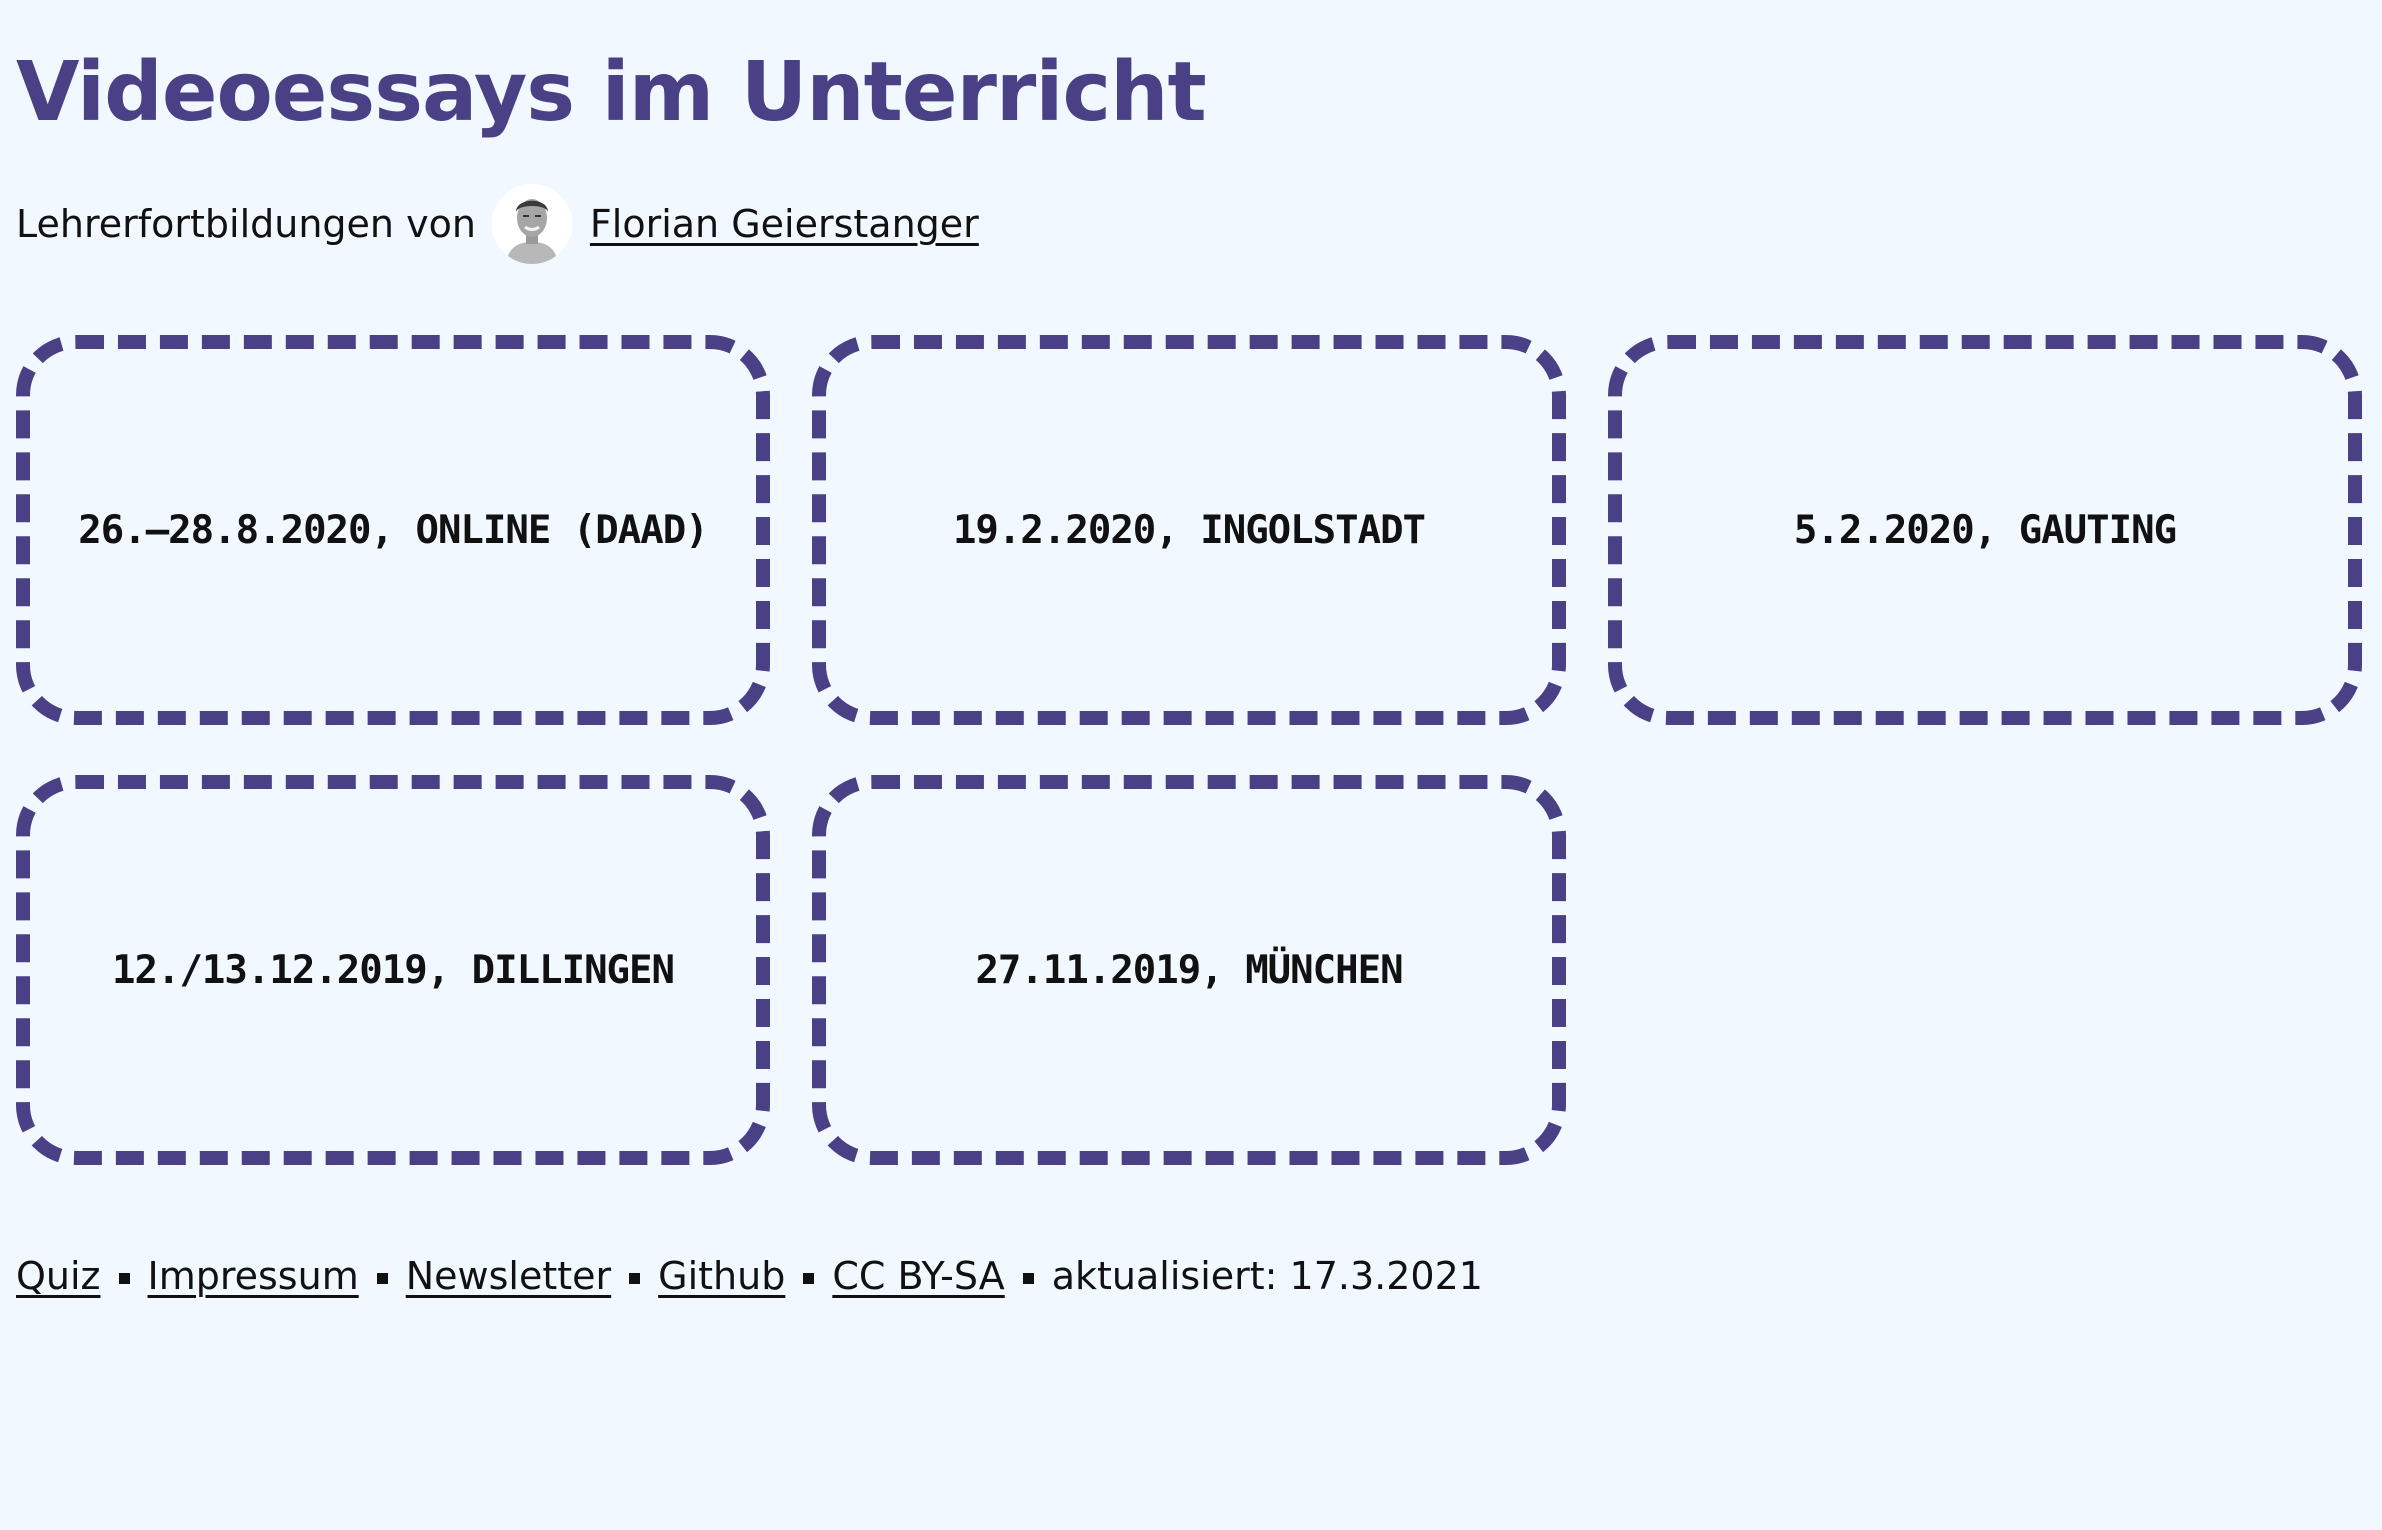 This screenshot has width=2382, height=1530. What do you see at coordinates (393, 970) in the screenshot?
I see `workshop-card: 12./13.12.2019, Dillingen` at bounding box center [393, 970].